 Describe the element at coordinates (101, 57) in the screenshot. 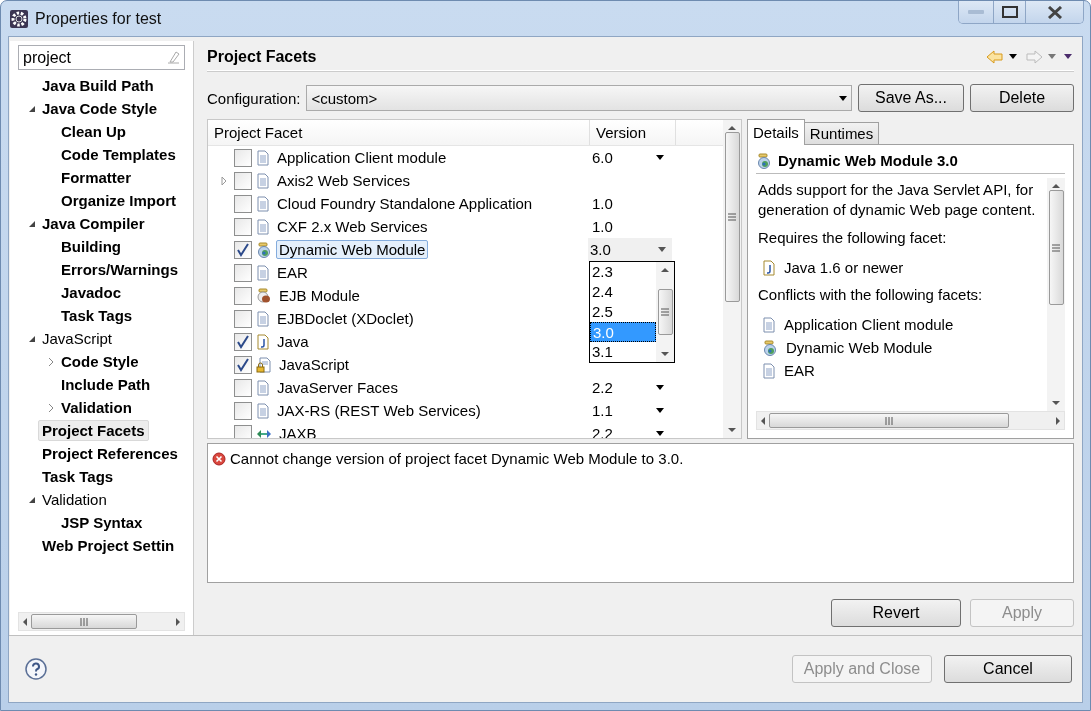

I see `filter-field: project` at that location.